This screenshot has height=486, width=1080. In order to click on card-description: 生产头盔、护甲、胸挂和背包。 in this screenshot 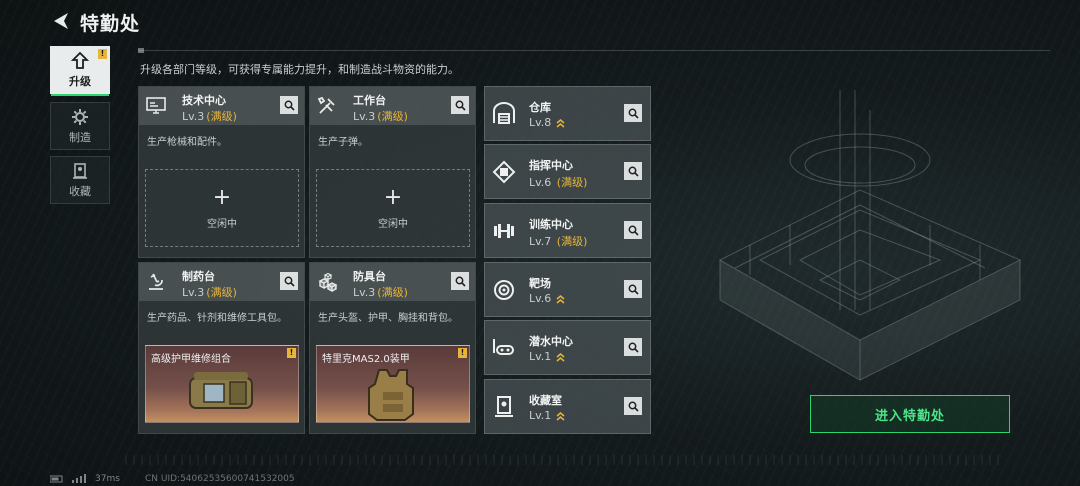, I will do `click(388, 318)`.